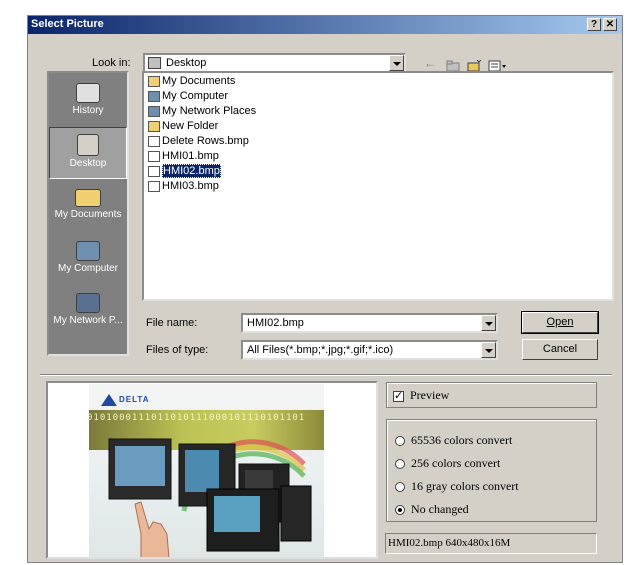 Image resolution: width=630 pixels, height=565 pixels. I want to click on place-history: History, so click(88, 101).